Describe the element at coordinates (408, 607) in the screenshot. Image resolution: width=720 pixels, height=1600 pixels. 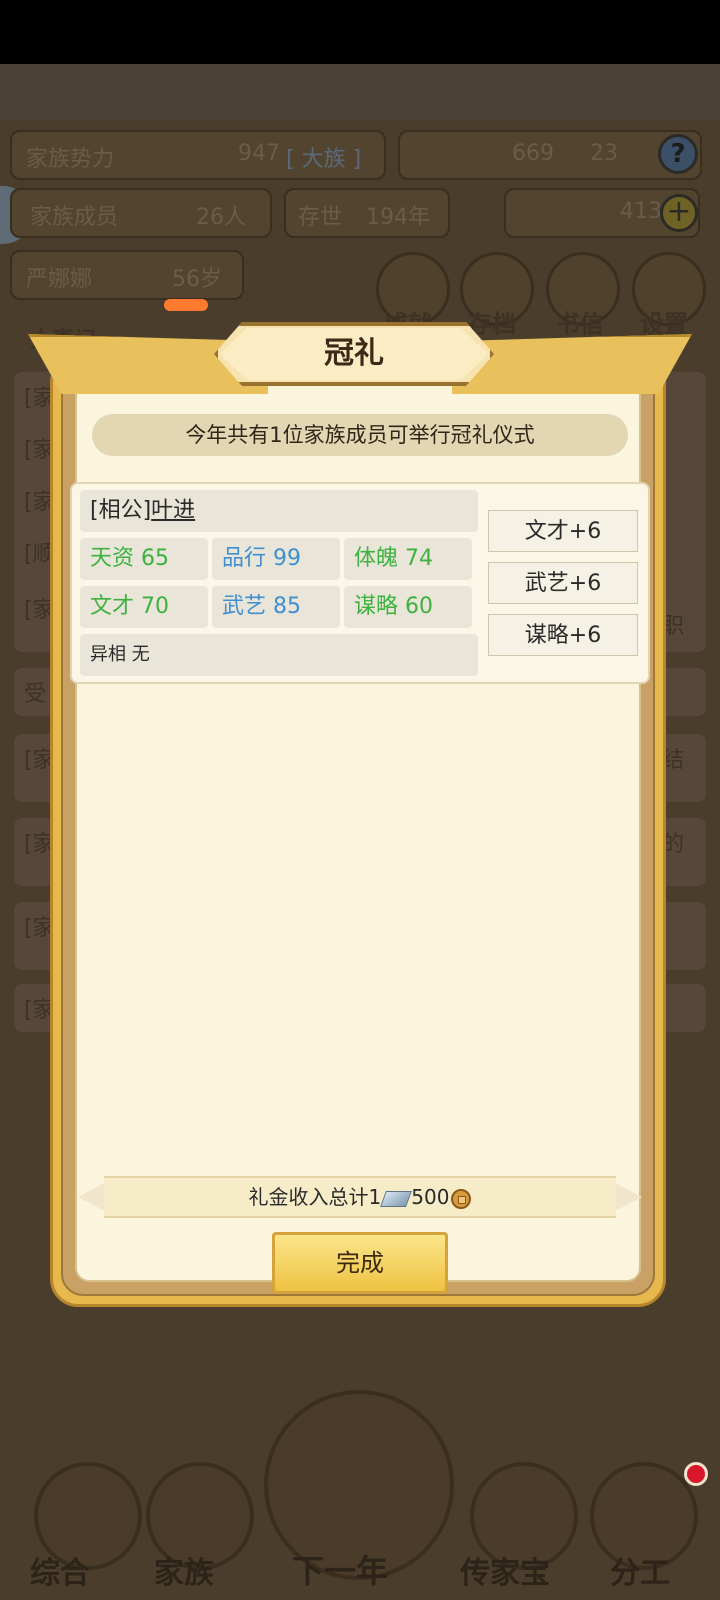
I see `stat-strategy: 谋略 60` at that location.